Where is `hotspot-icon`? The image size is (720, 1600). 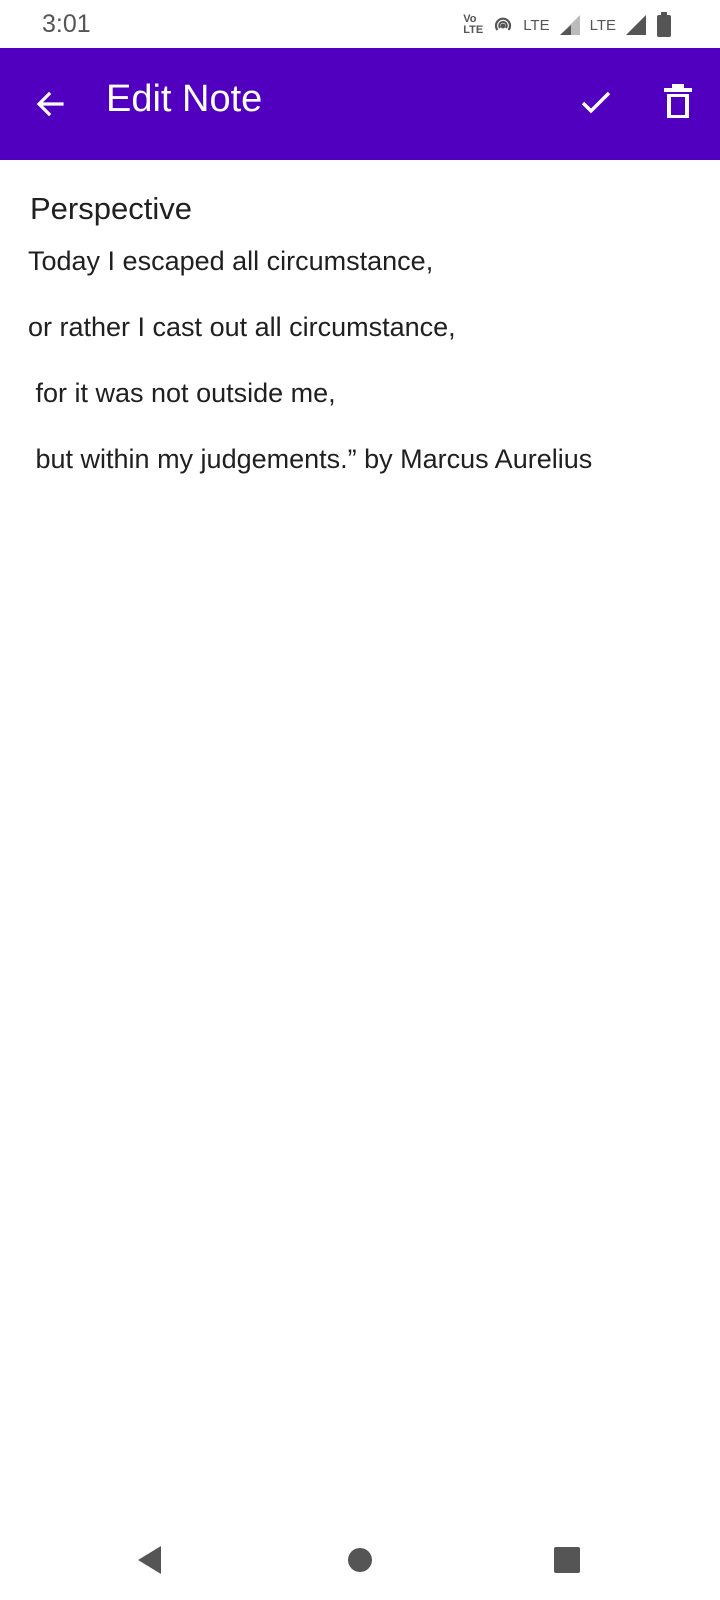 hotspot-icon is located at coordinates (503, 24).